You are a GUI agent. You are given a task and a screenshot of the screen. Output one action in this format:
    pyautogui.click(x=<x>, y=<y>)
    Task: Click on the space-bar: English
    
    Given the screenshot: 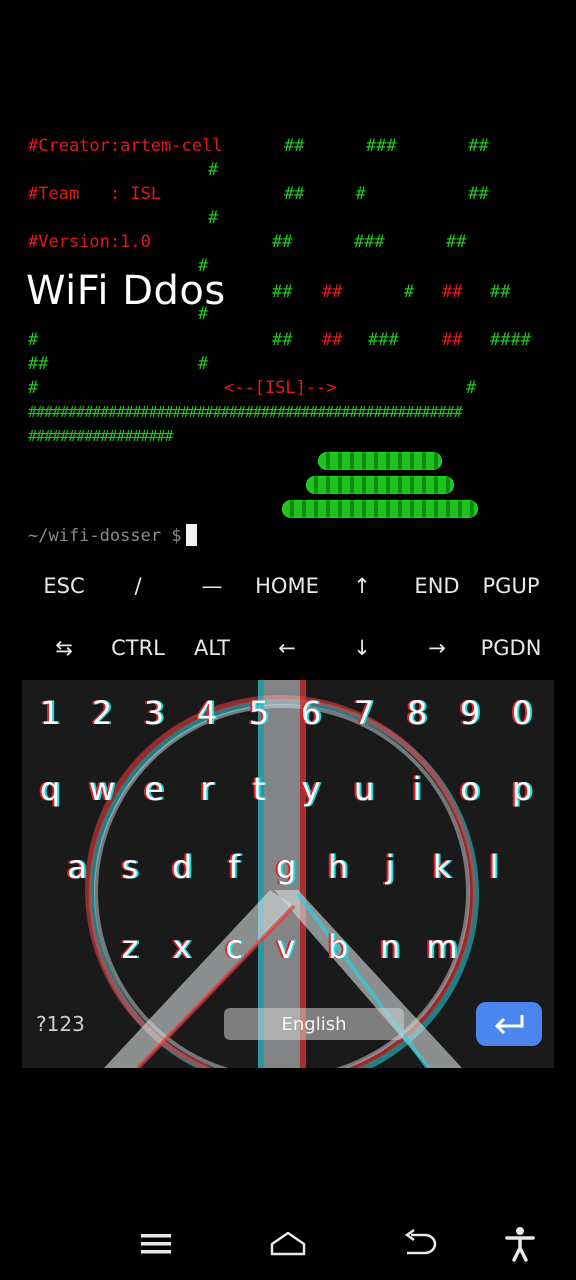 What is the action you would take?
    pyautogui.click(x=314, y=1024)
    